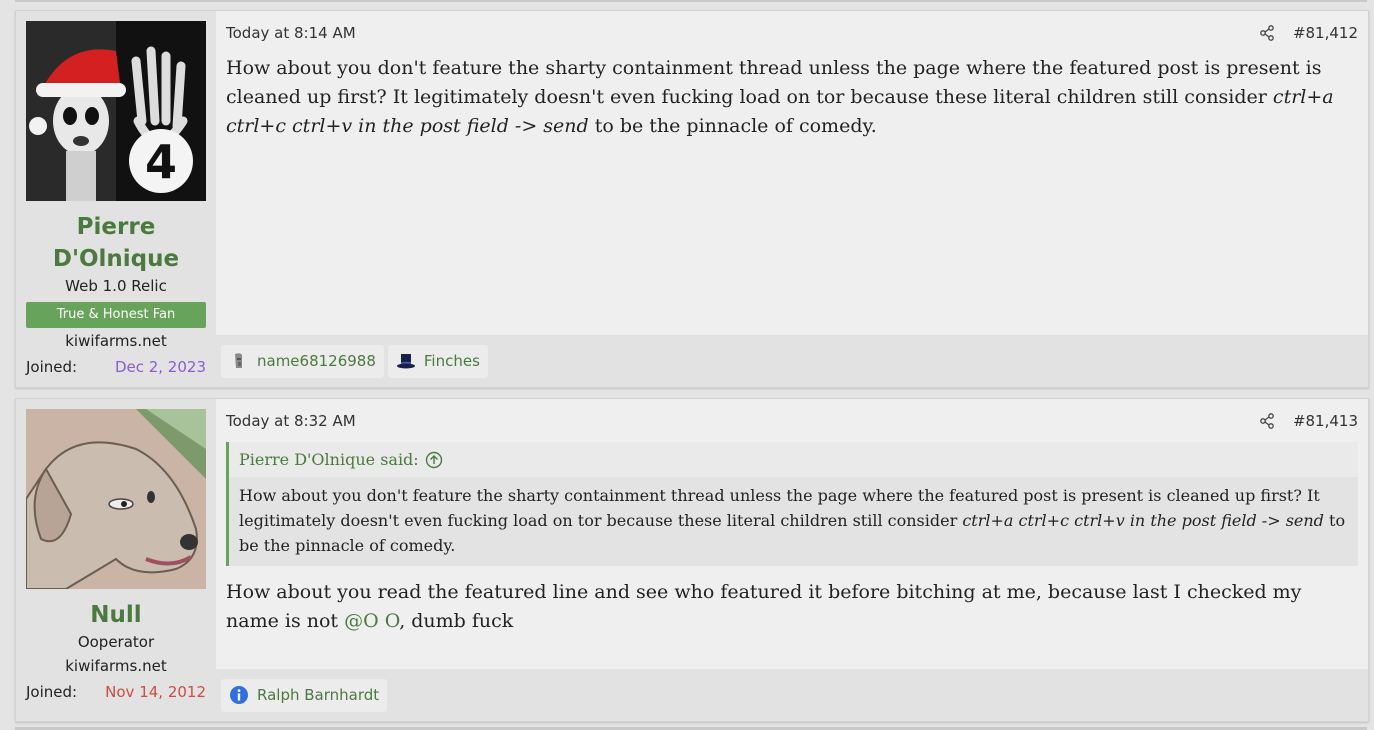 The image size is (1374, 730). I want to click on user-banner: True & Honest Fan, so click(116, 315).